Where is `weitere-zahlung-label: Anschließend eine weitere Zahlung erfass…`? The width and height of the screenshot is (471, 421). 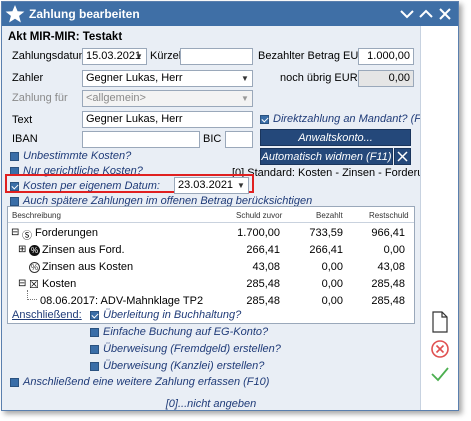 weitere-zahlung-label: Anschließend eine weitere Zahlung erfass… is located at coordinates (146, 382).